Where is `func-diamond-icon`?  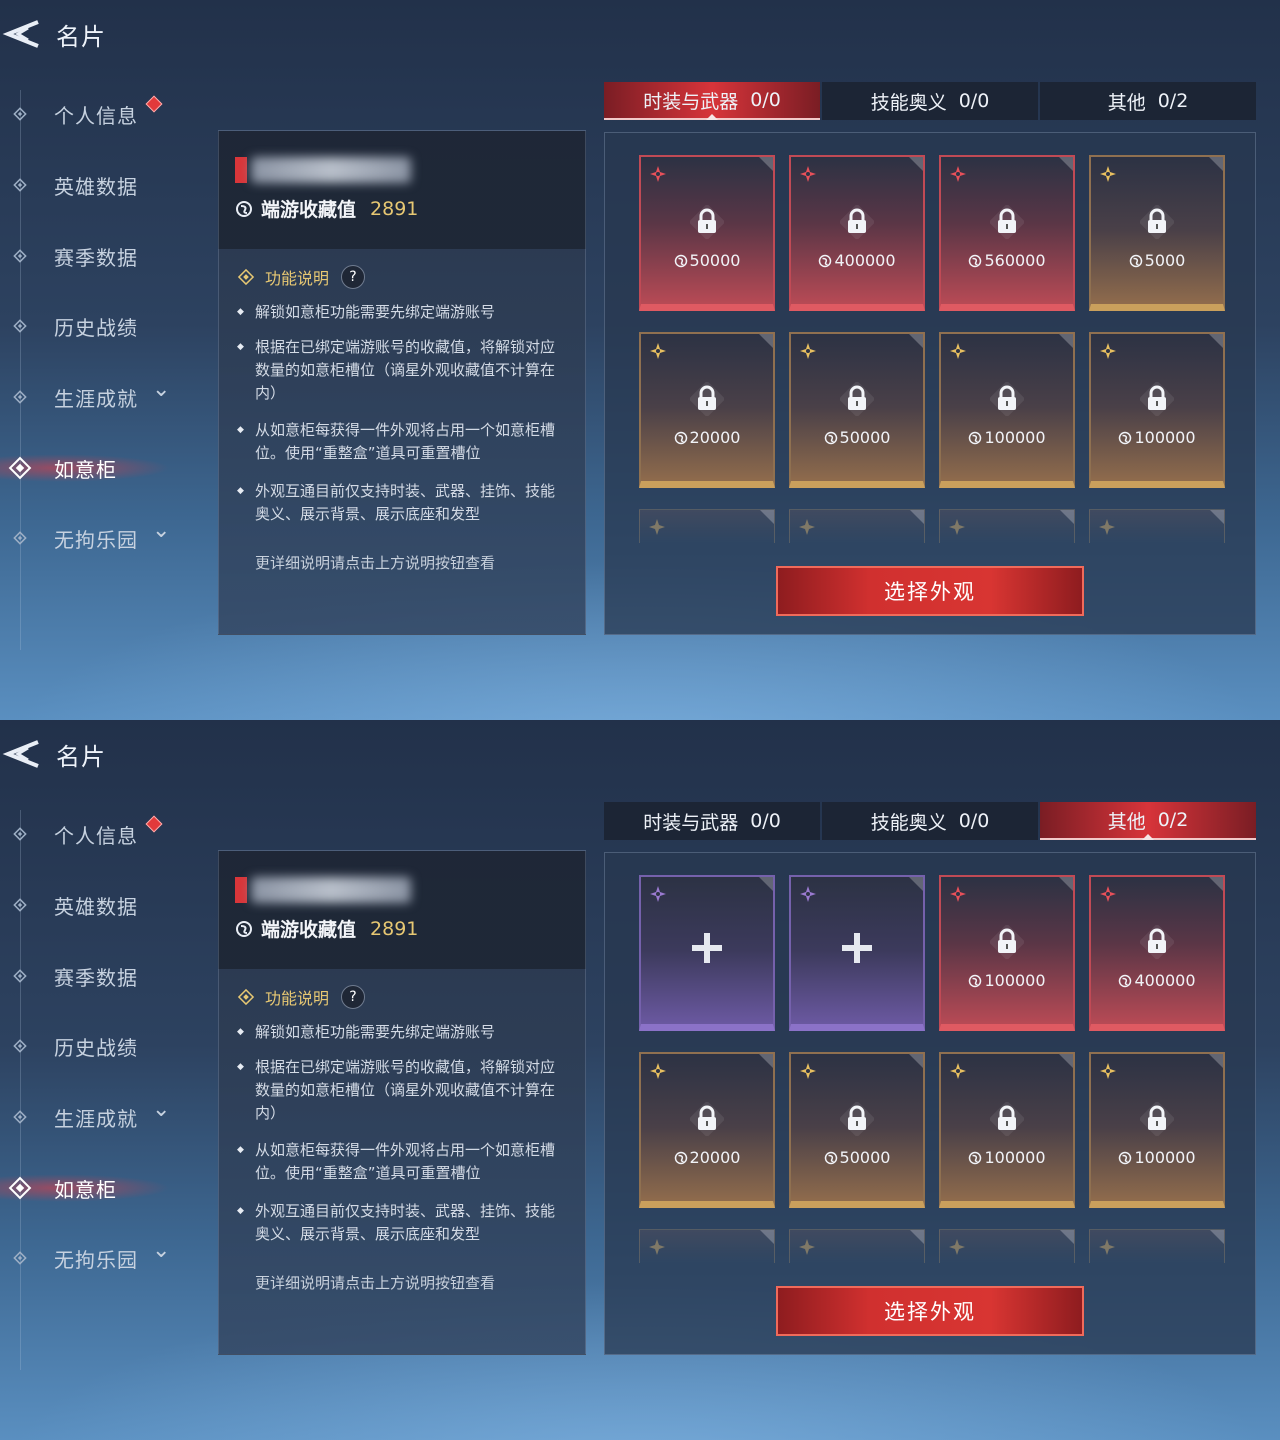 func-diamond-icon is located at coordinates (246, 277).